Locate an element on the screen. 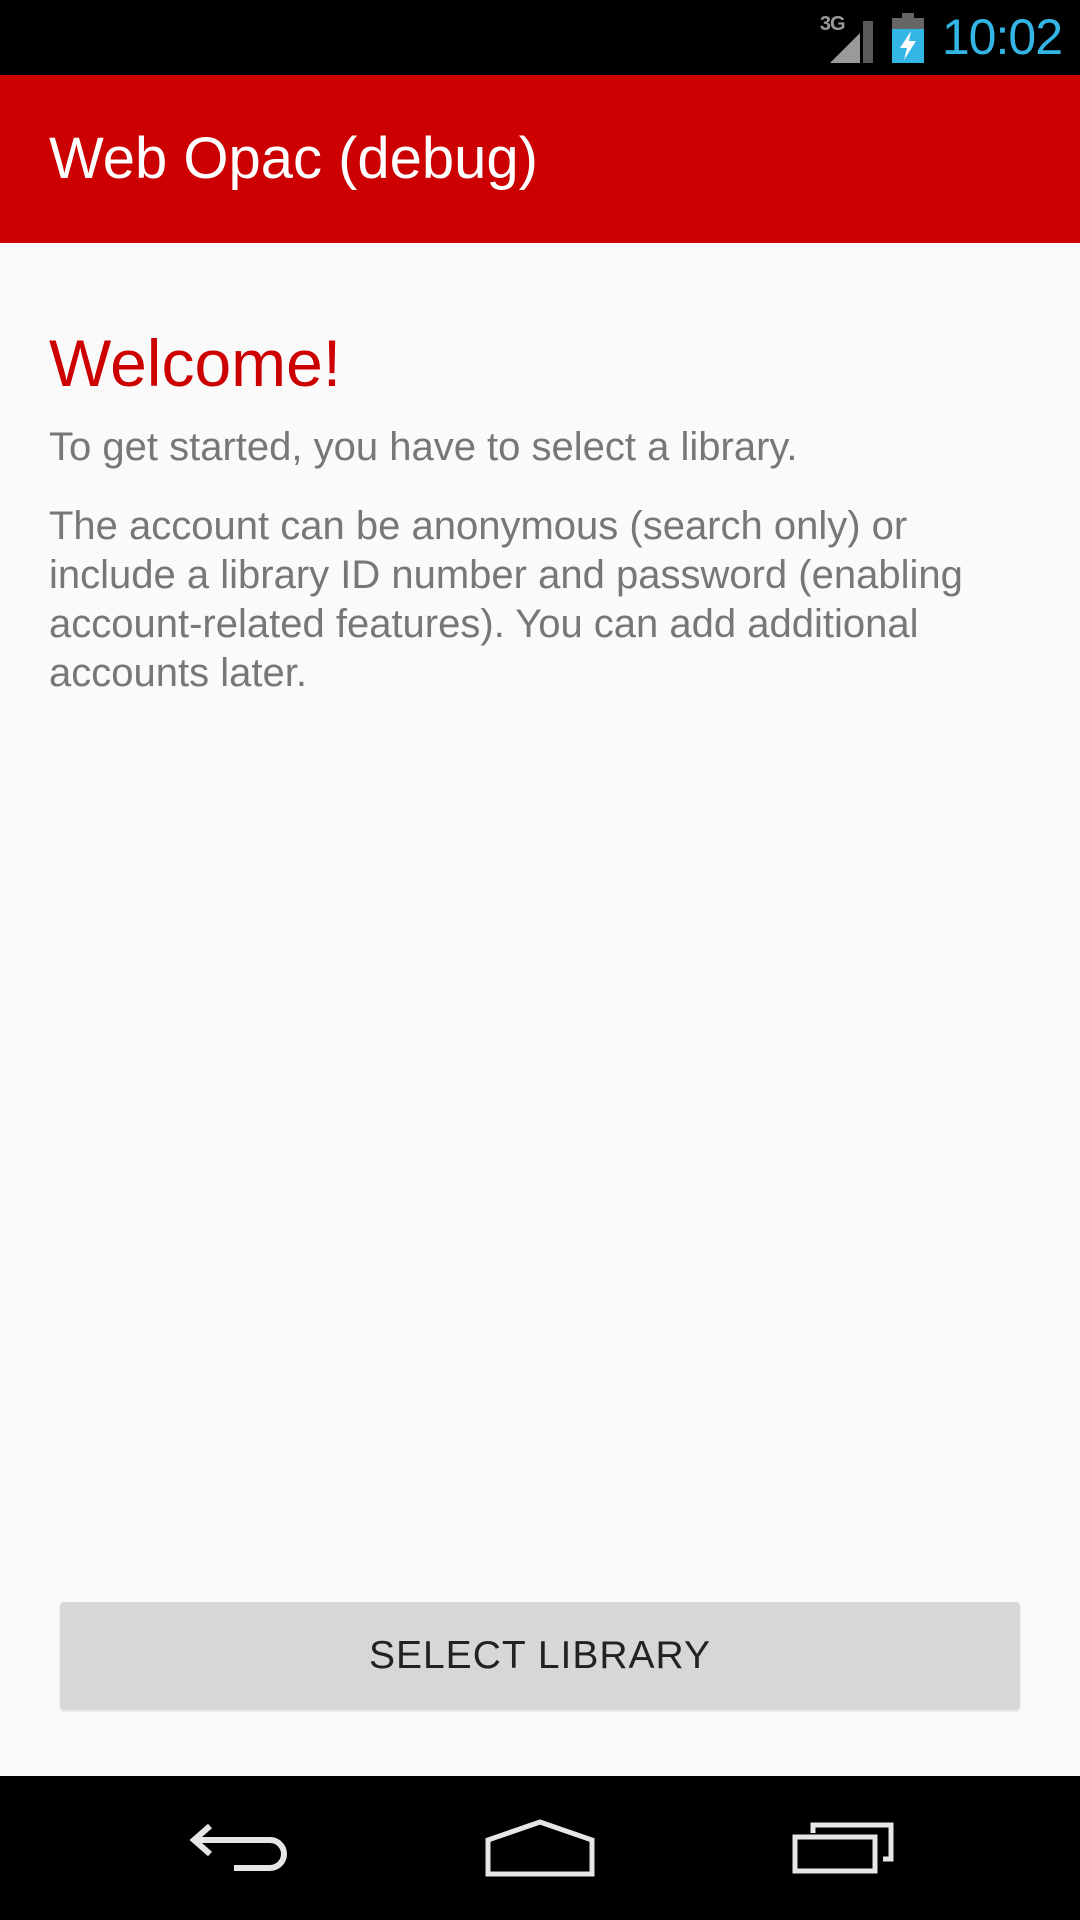  welcome-heading: Welcome! is located at coordinates (195, 363).